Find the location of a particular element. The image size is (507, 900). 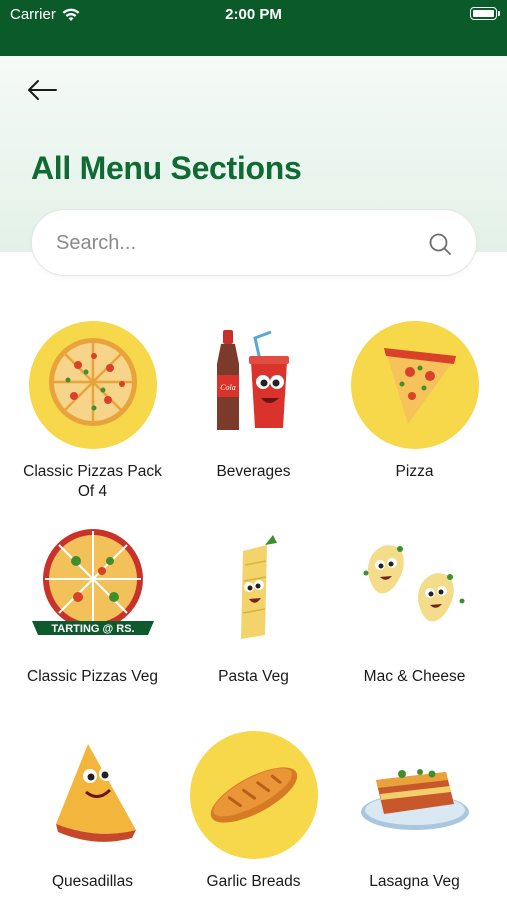

pizza-slice-icon is located at coordinates (415, 385).